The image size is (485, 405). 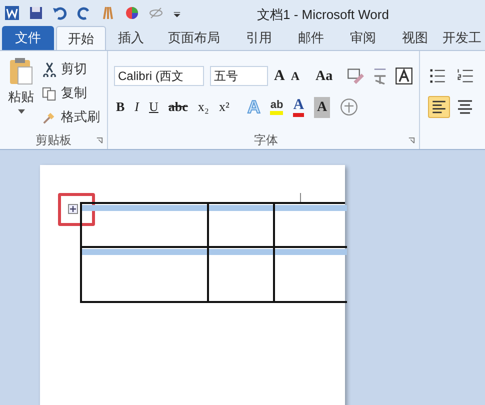 What do you see at coordinates (84, 13) in the screenshot?
I see `redo-icon` at bounding box center [84, 13].